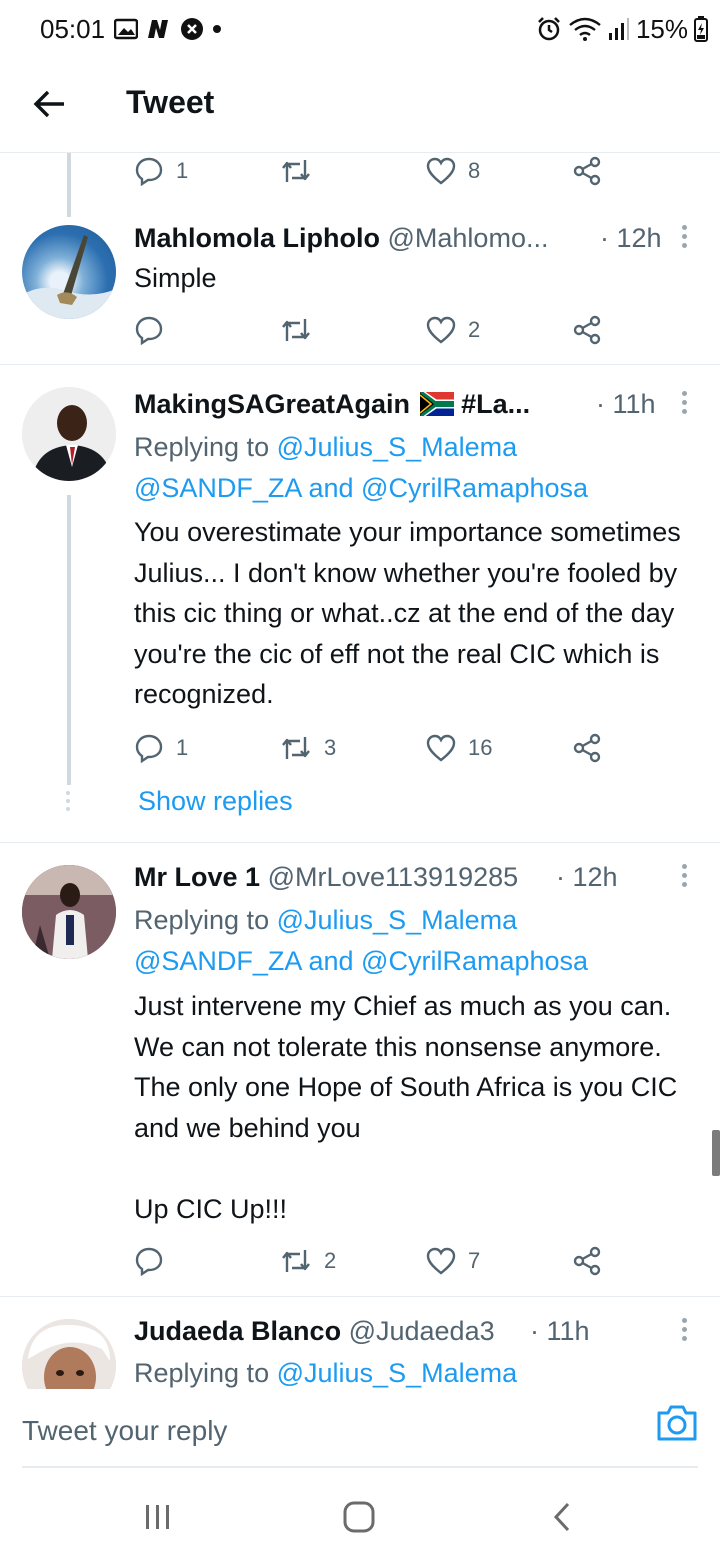 The width and height of the screenshot is (720, 1560). I want to click on status-bar: 05:01 15%, so click(360, 29).